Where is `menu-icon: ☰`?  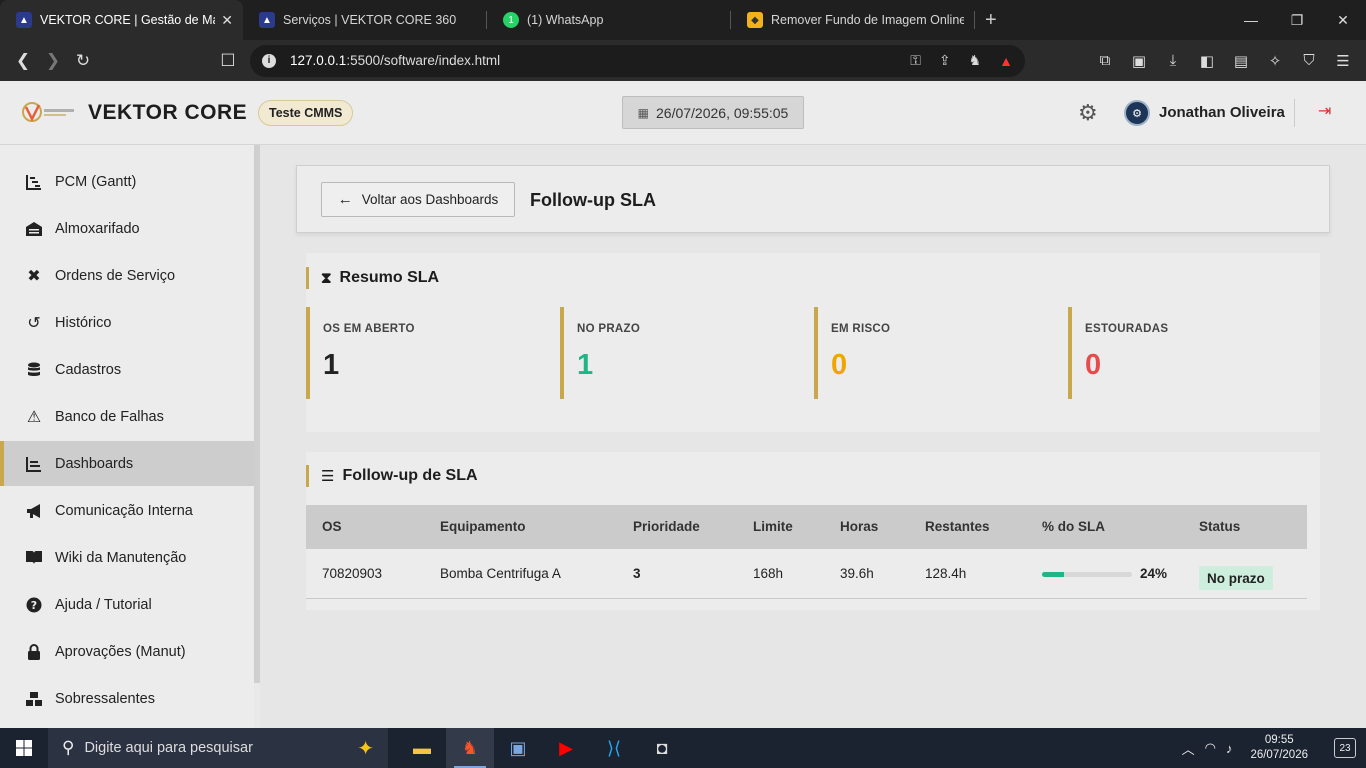
menu-icon: ☰ is located at coordinates (1343, 61).